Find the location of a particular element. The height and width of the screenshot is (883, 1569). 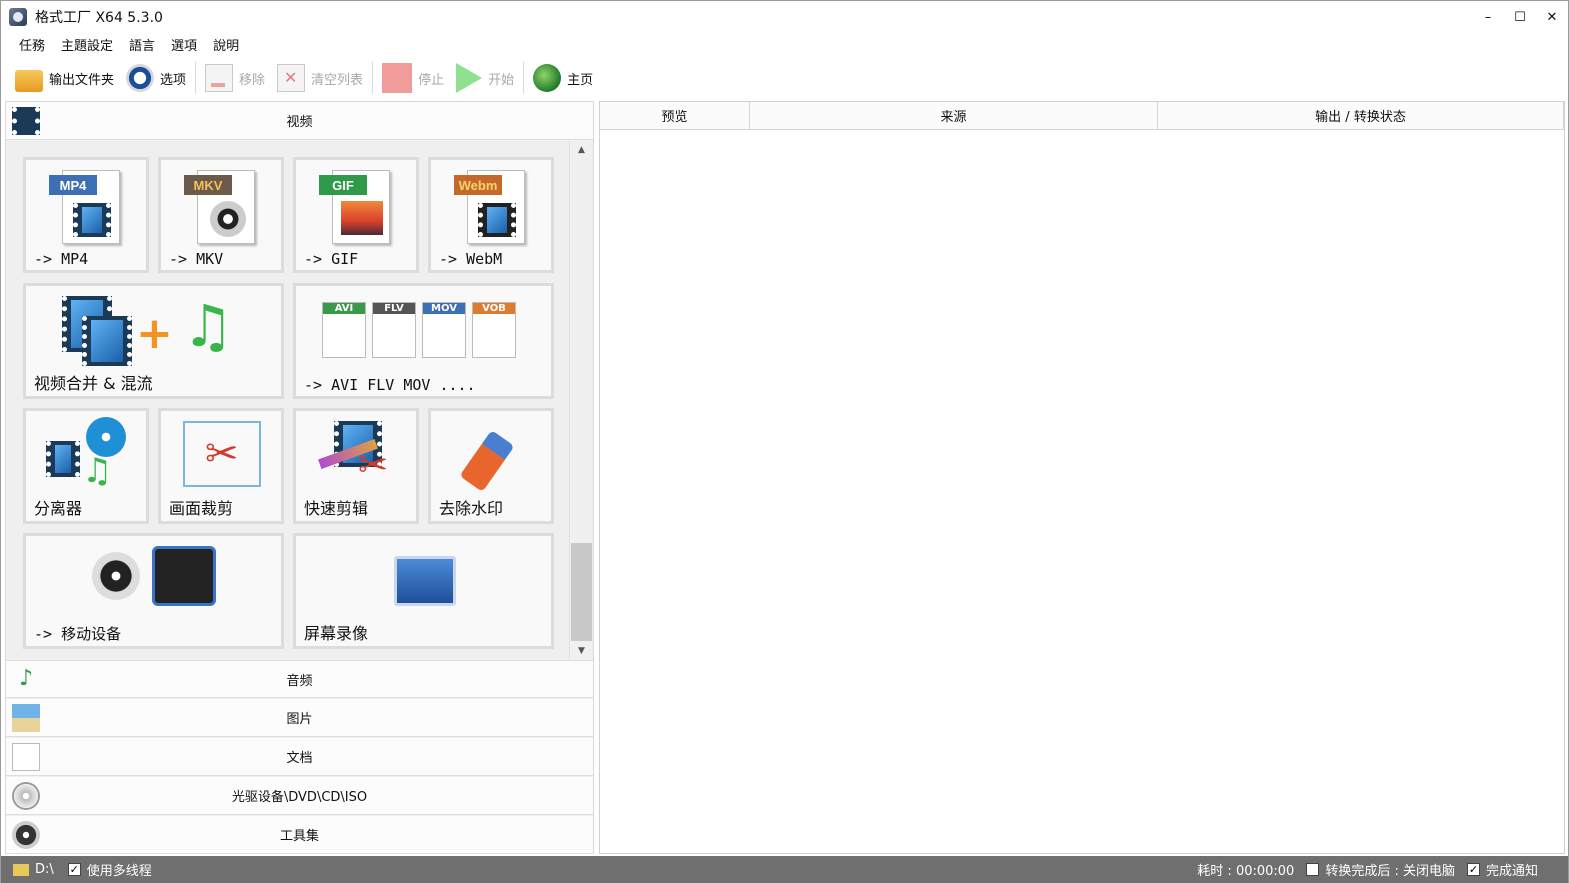

tools-reel-icon is located at coordinates (26, 835).